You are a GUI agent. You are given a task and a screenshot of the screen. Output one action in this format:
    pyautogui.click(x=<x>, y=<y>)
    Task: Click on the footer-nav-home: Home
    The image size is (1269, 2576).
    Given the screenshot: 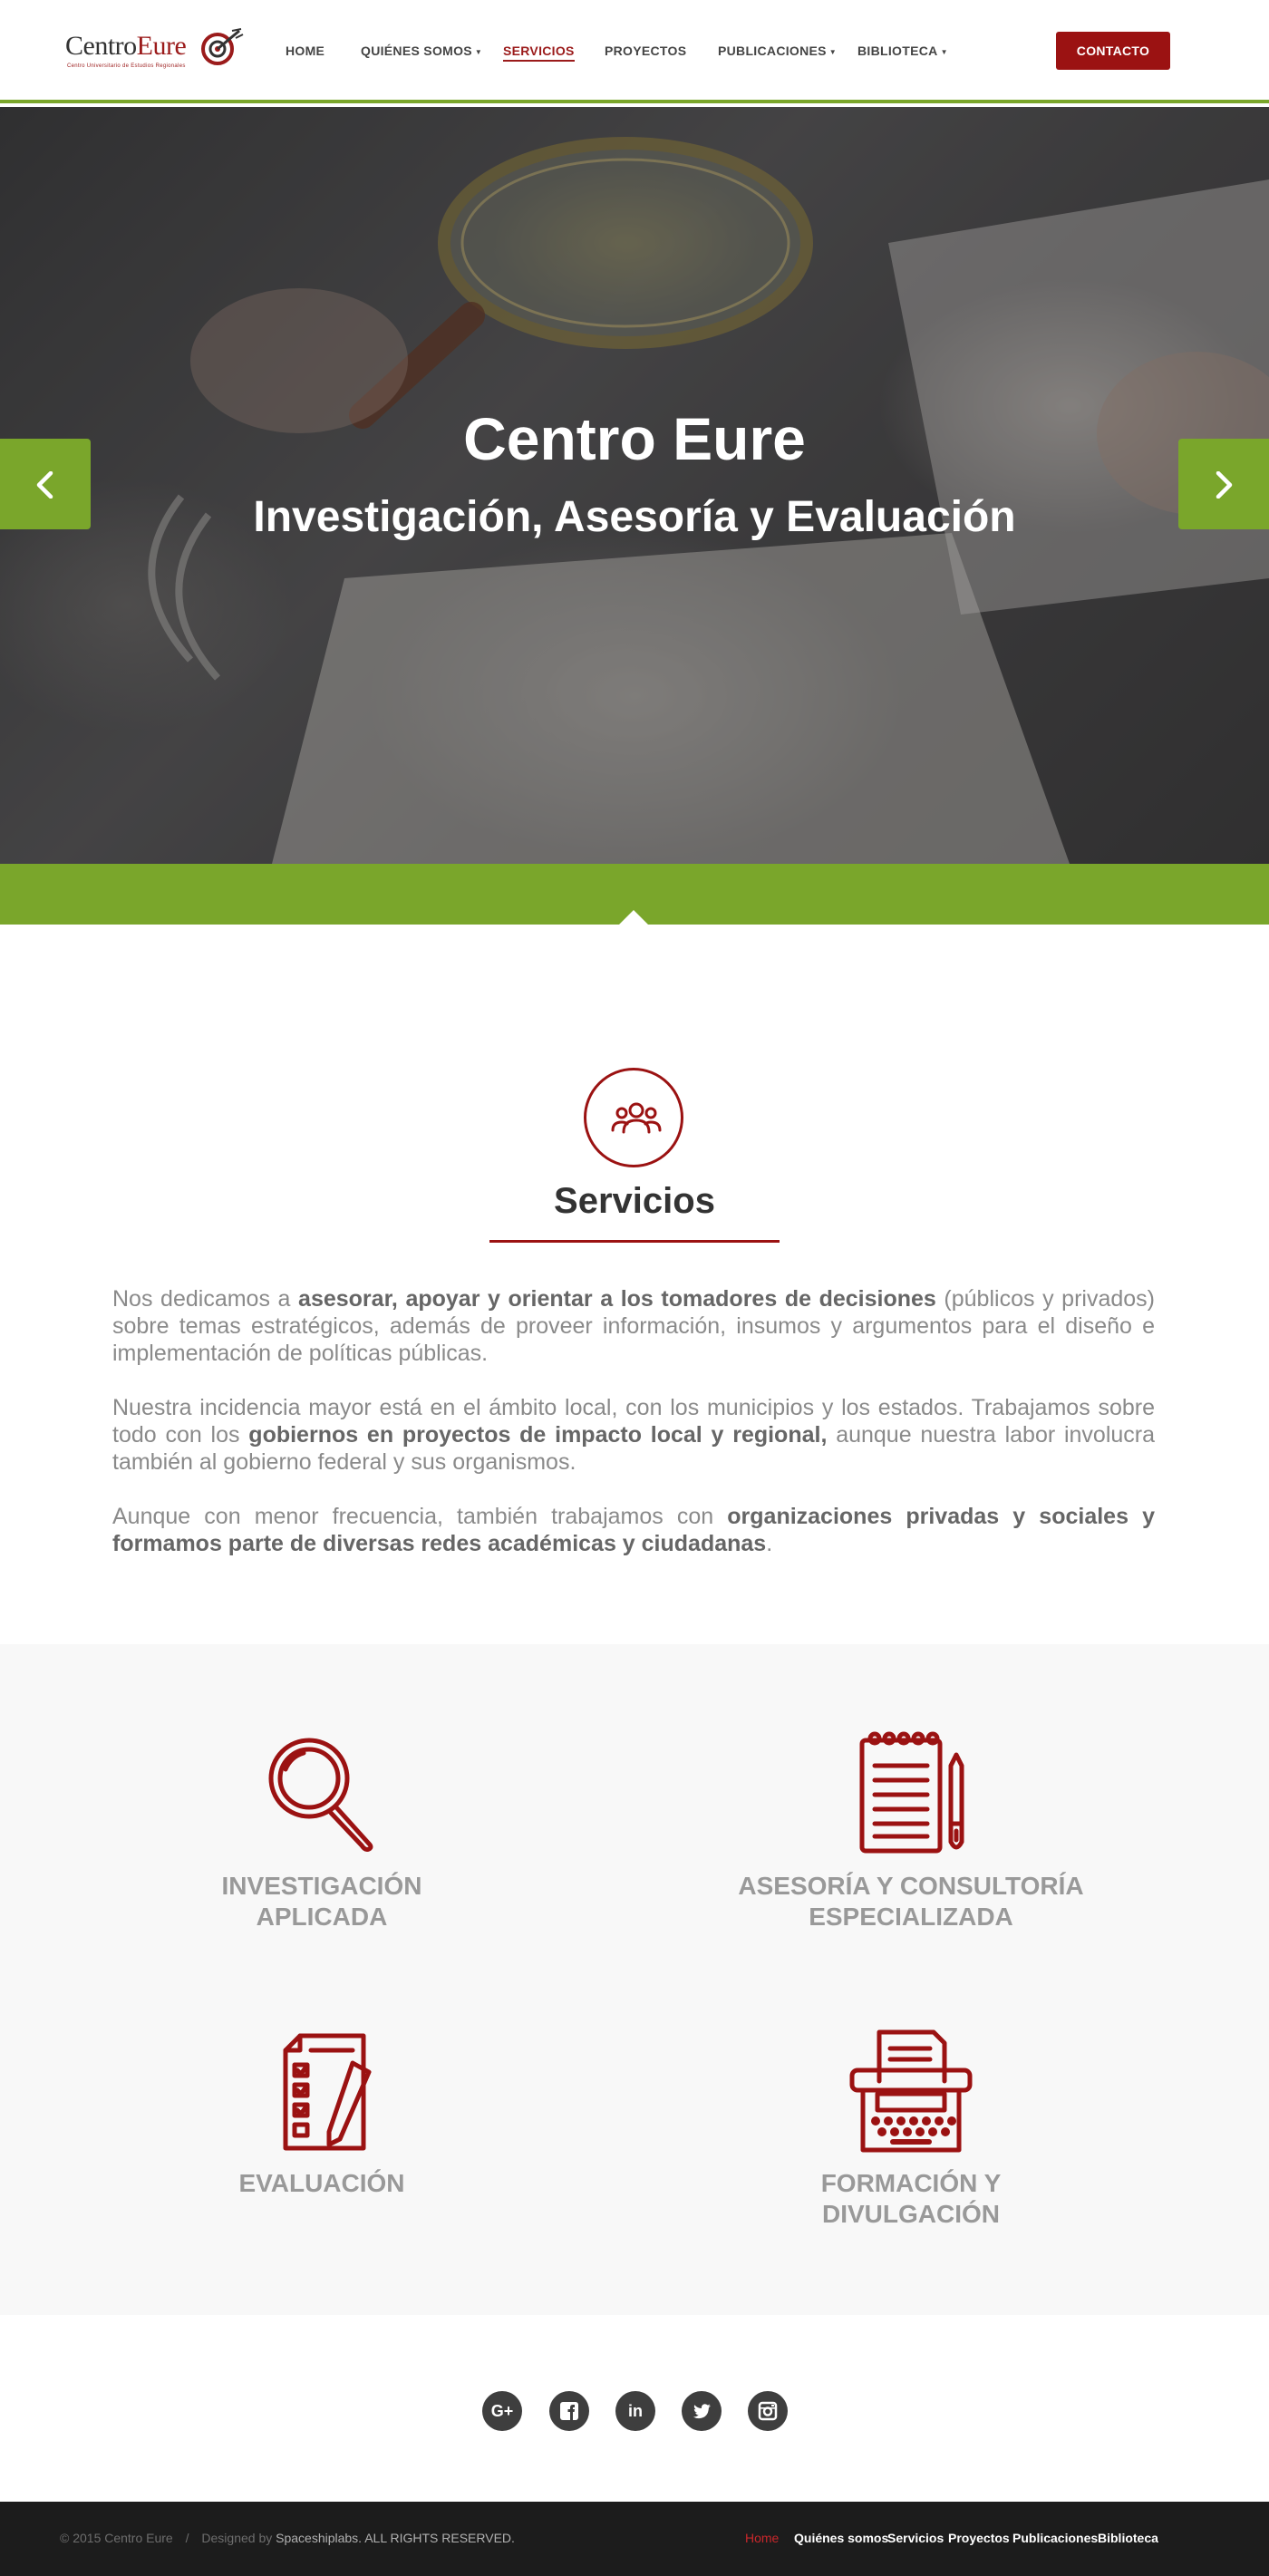 What is the action you would take?
    pyautogui.click(x=762, y=2538)
    